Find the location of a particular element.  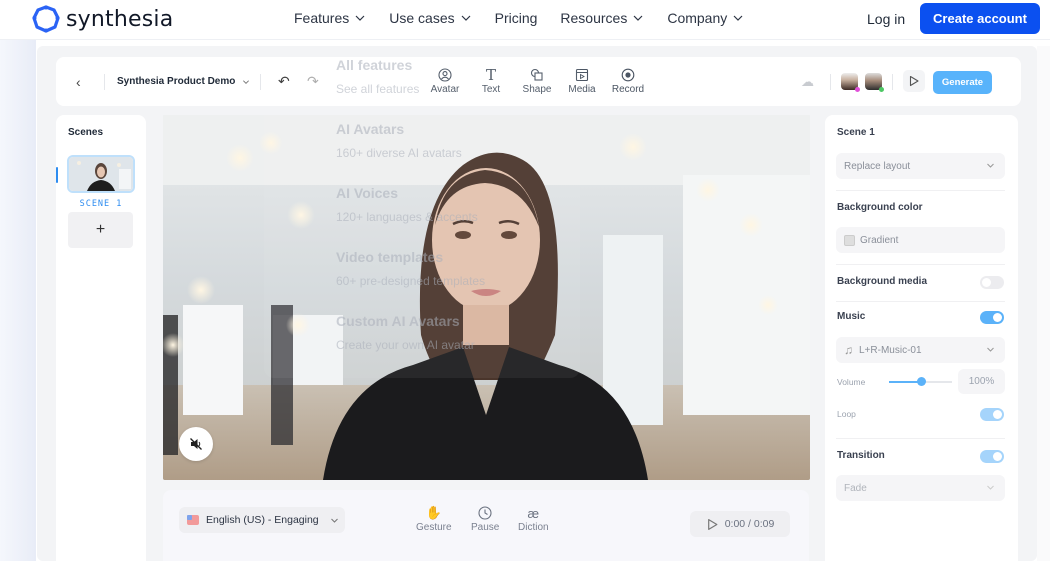

tool-shape: Shape is located at coordinates (537, 80).